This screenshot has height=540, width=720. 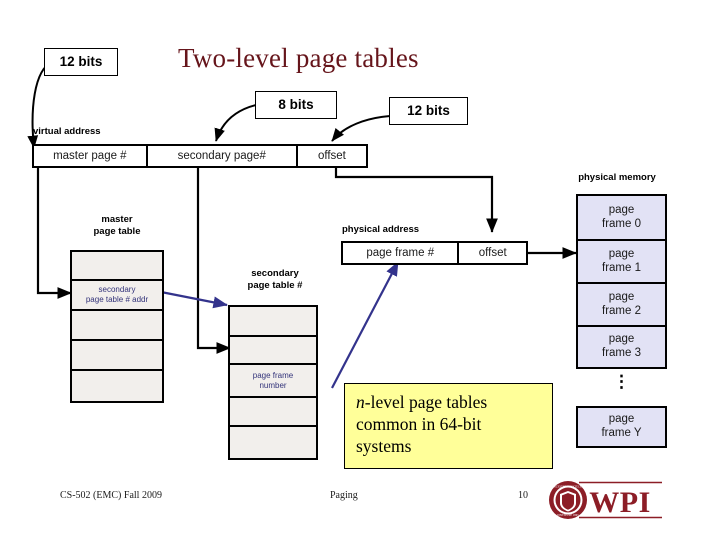 I want to click on secondary-page-table-row-selected: page frame number, so click(x=273, y=379).